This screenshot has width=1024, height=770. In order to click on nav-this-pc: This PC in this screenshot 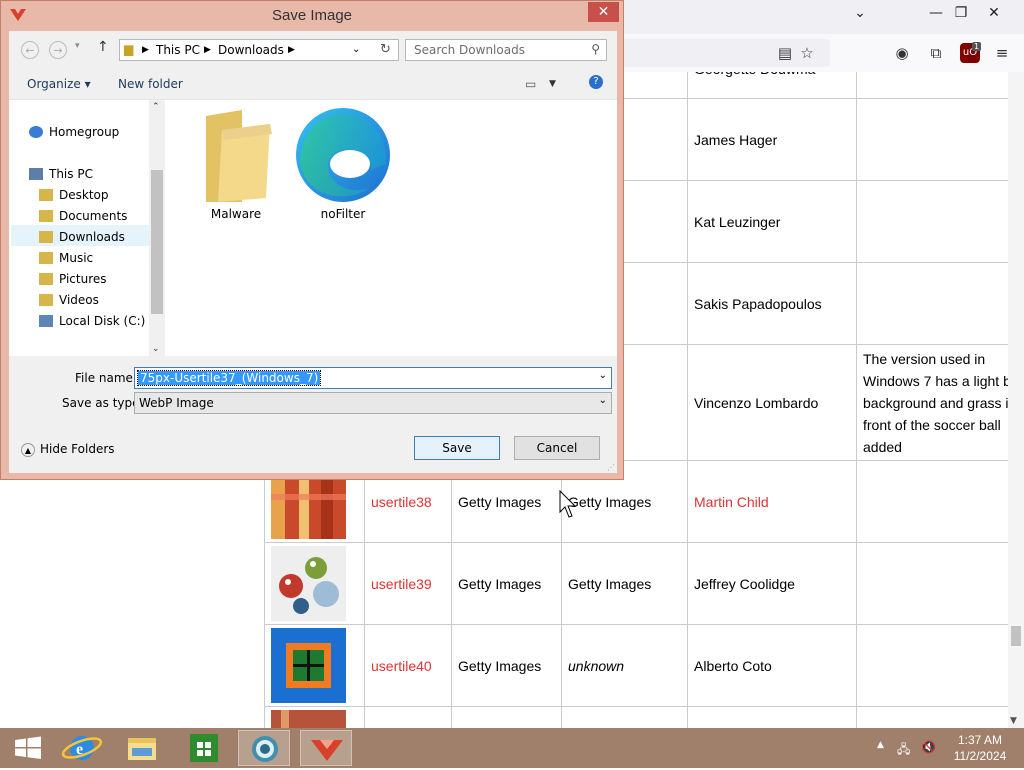, I will do `click(61, 174)`.